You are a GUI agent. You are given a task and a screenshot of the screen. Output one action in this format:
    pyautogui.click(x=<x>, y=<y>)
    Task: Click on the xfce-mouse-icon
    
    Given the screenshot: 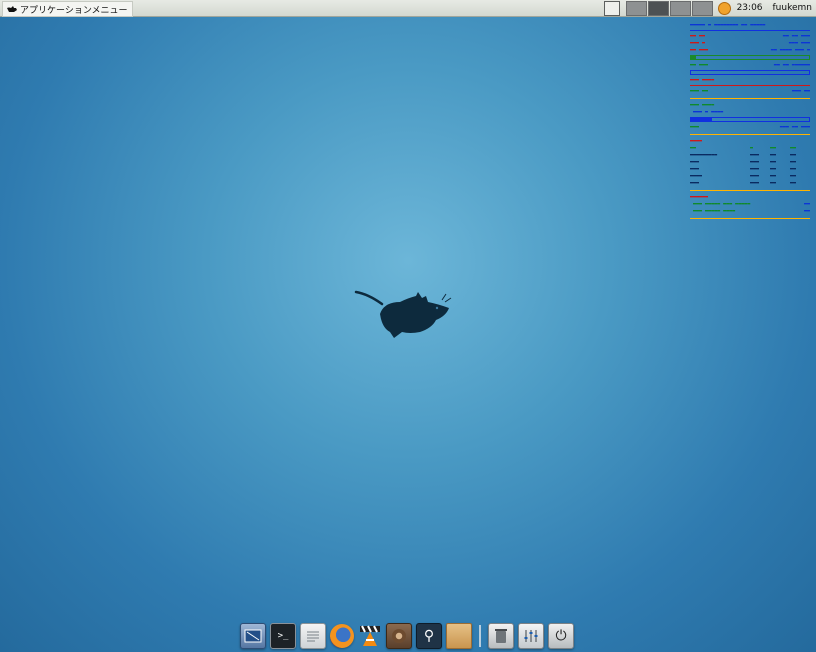 What is the action you would take?
    pyautogui.click(x=12, y=9)
    